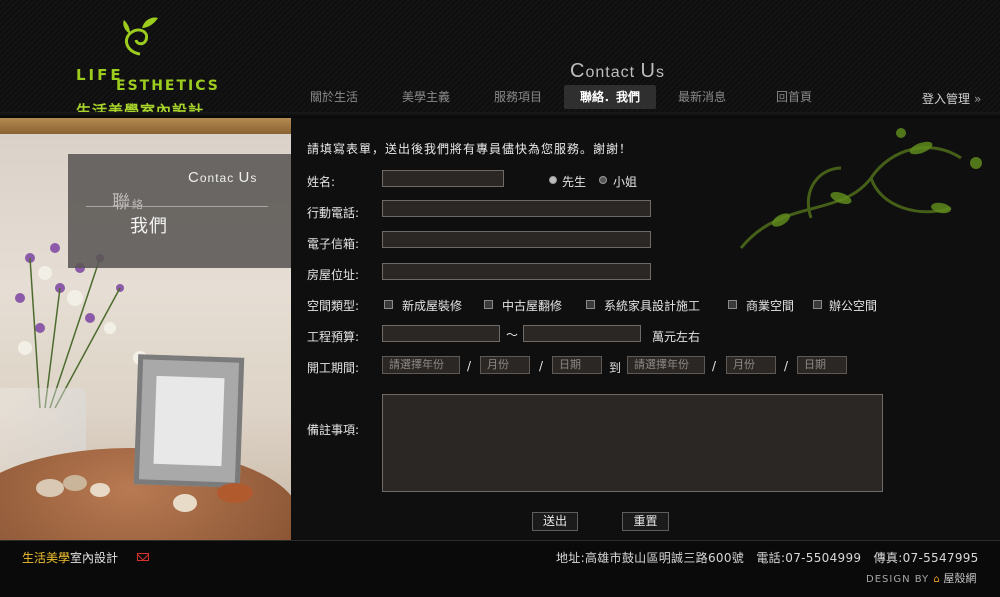  What do you see at coordinates (632, 443) in the screenshot?
I see `notes-textarea` at bounding box center [632, 443].